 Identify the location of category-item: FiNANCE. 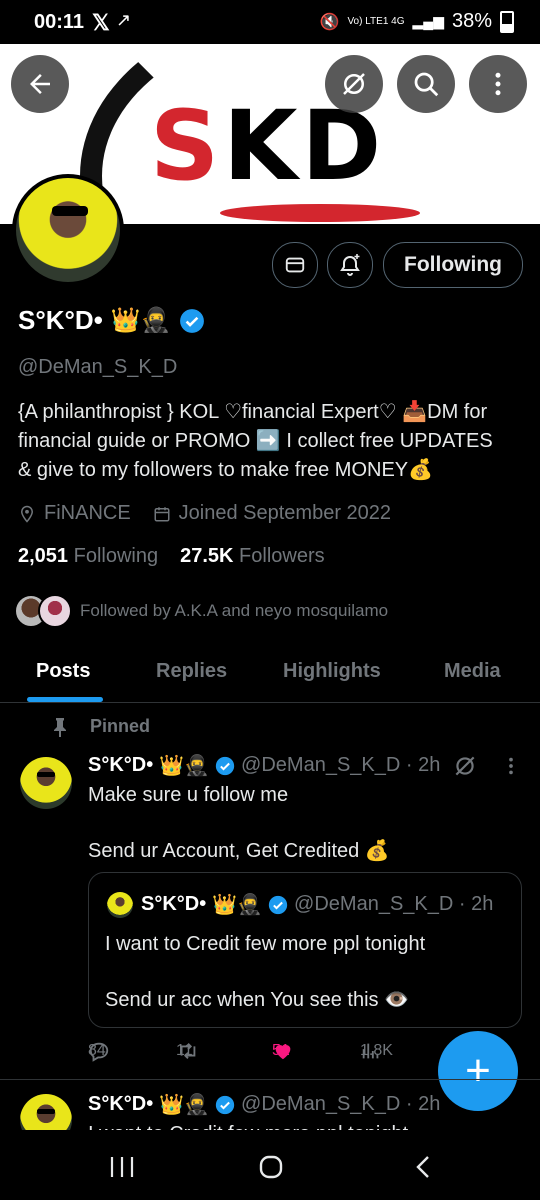
(74, 513).